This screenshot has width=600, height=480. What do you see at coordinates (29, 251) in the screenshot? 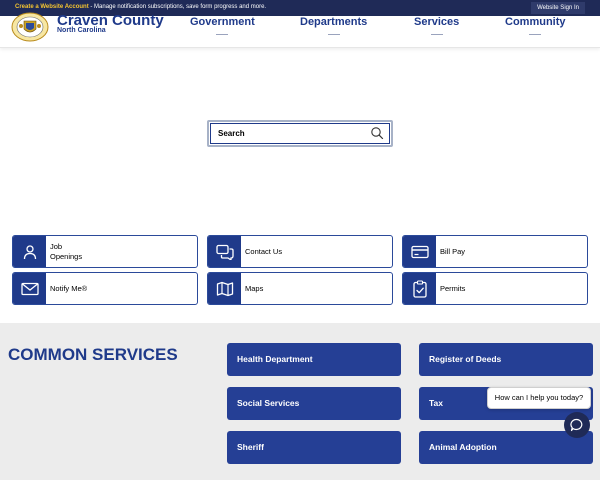
I see `person-icon` at bounding box center [29, 251].